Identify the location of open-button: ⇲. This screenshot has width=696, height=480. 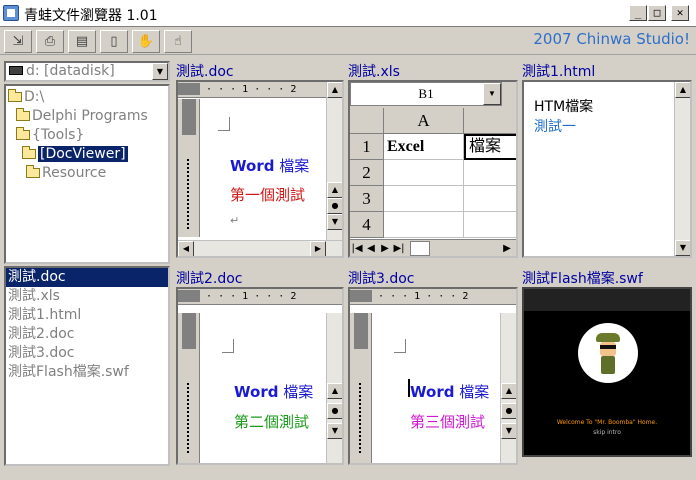
(18, 41).